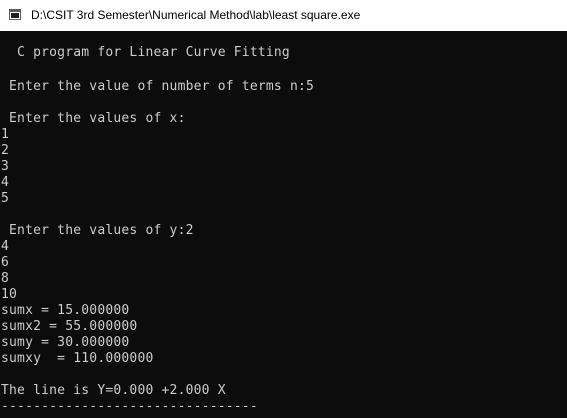  Describe the element at coordinates (5, 246) in the screenshot. I see `y-value-line: 4` at that location.